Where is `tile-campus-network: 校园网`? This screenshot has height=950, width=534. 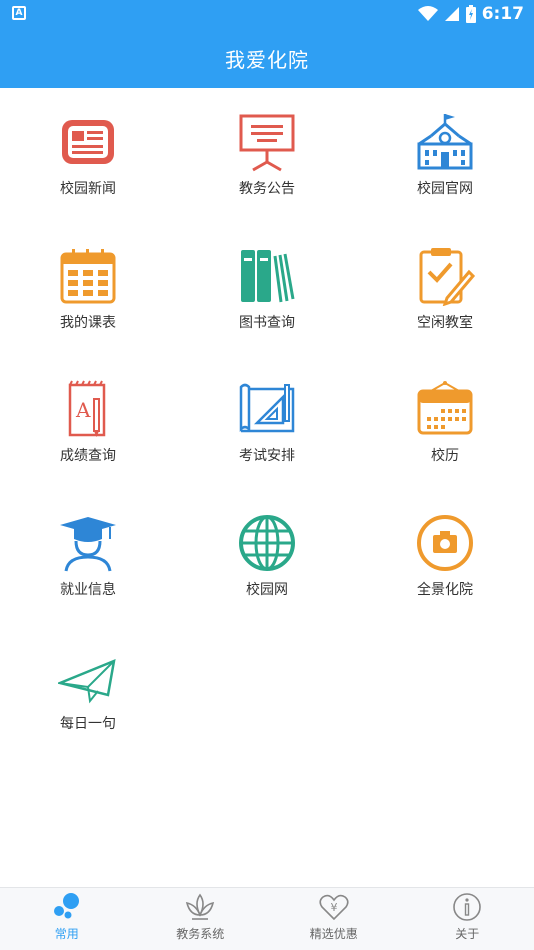 tile-campus-network: 校园网 is located at coordinates (267, 544).